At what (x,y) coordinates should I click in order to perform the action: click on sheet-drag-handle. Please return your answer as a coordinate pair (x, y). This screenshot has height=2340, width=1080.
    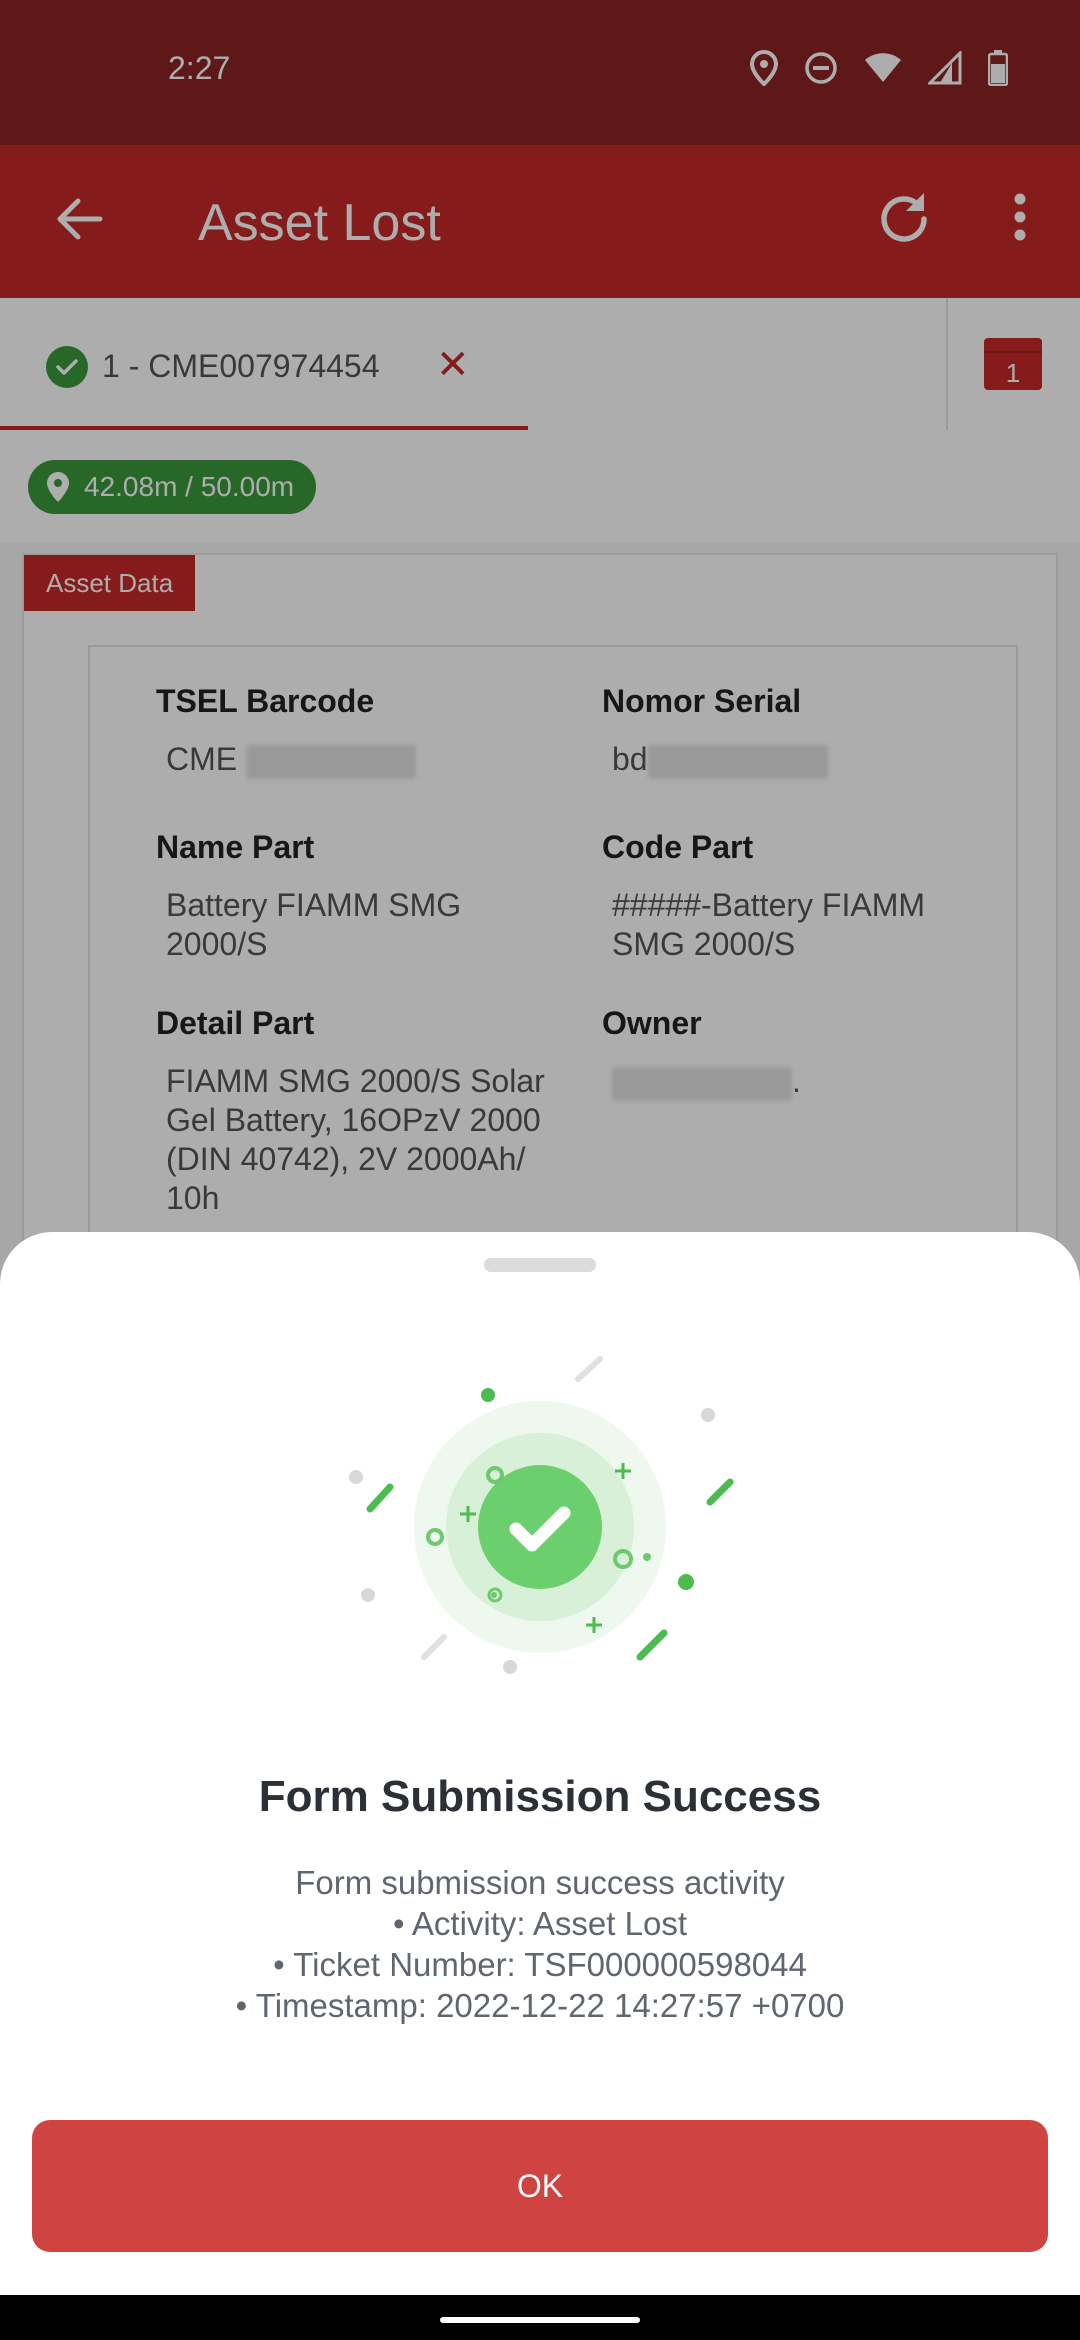
    Looking at the image, I should click on (540, 1265).